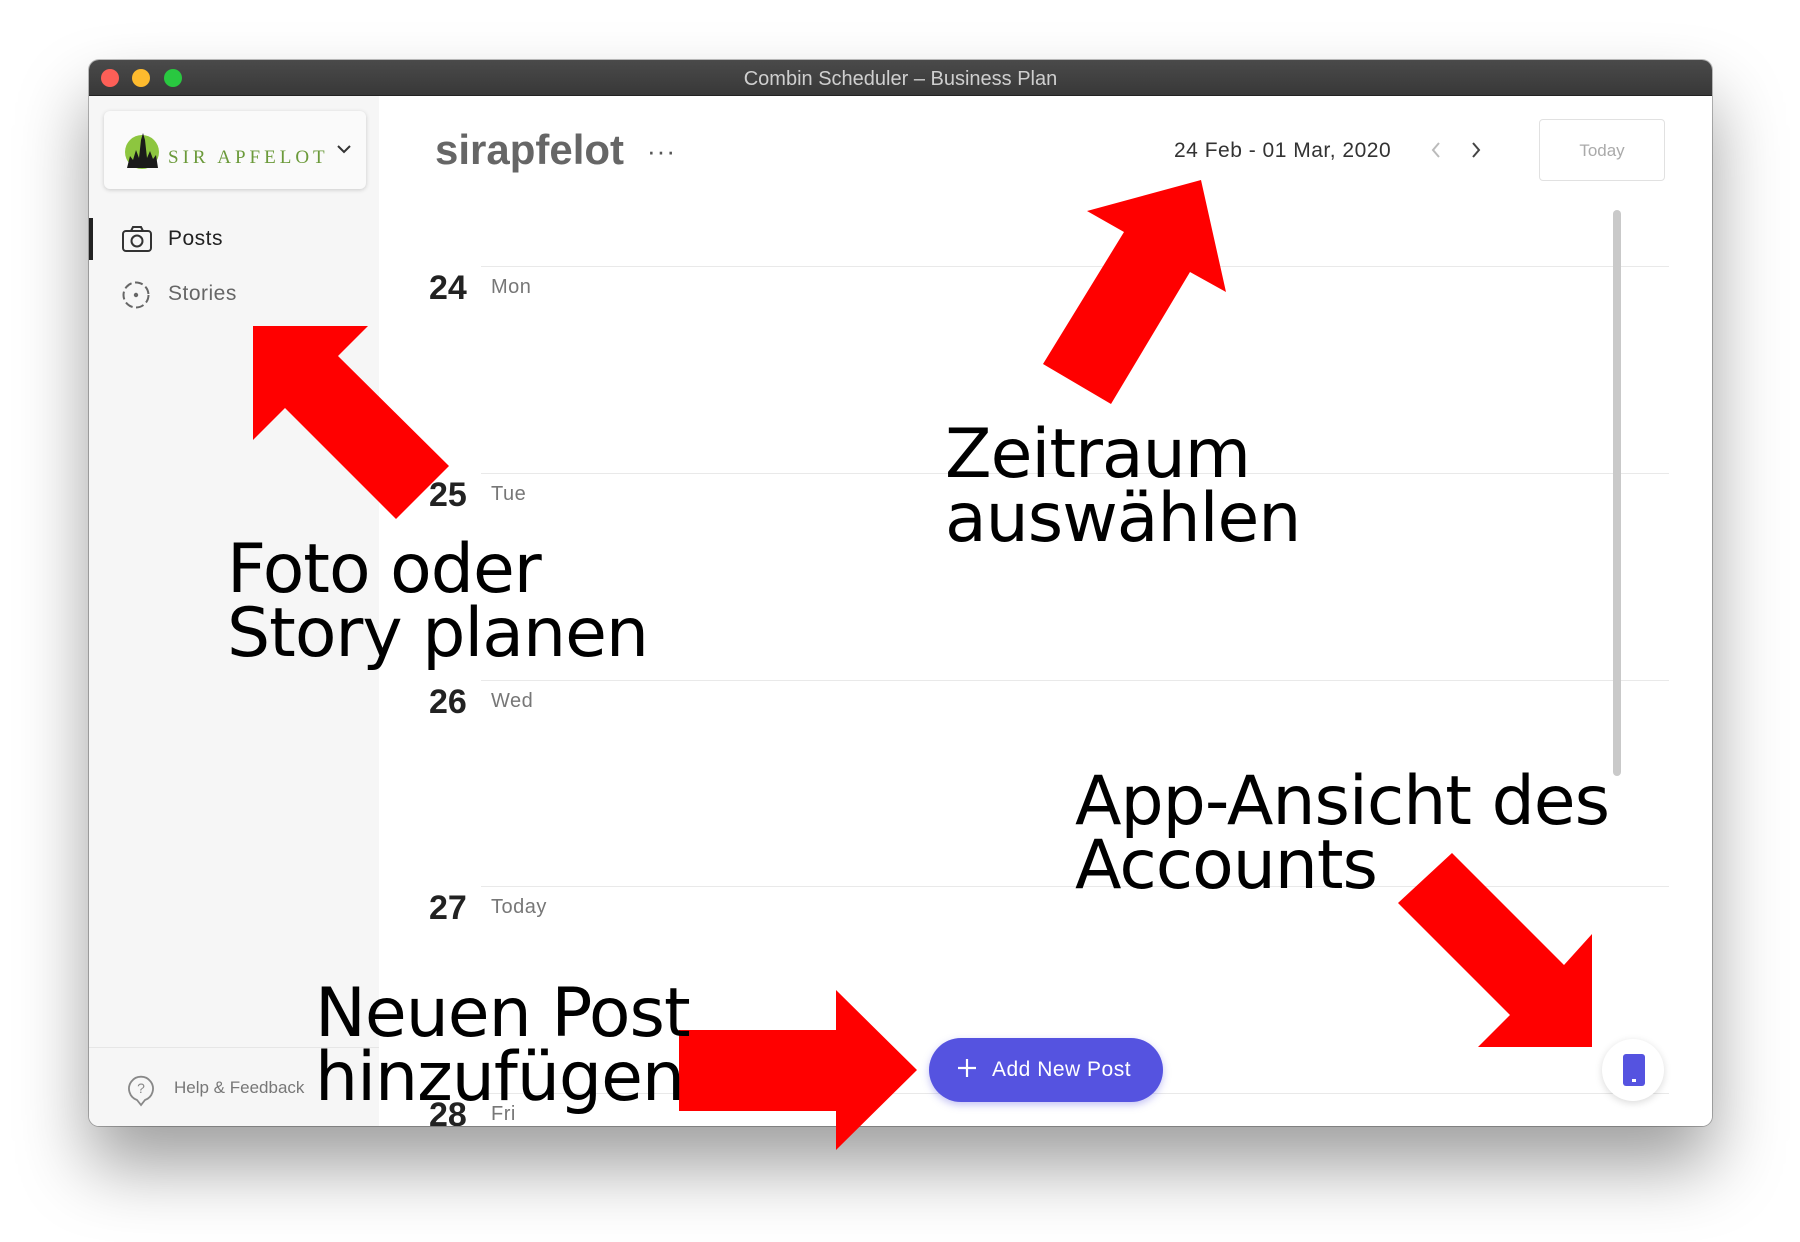  Describe the element at coordinates (798, 1070) in the screenshot. I see `arrow-to-add-post` at that location.